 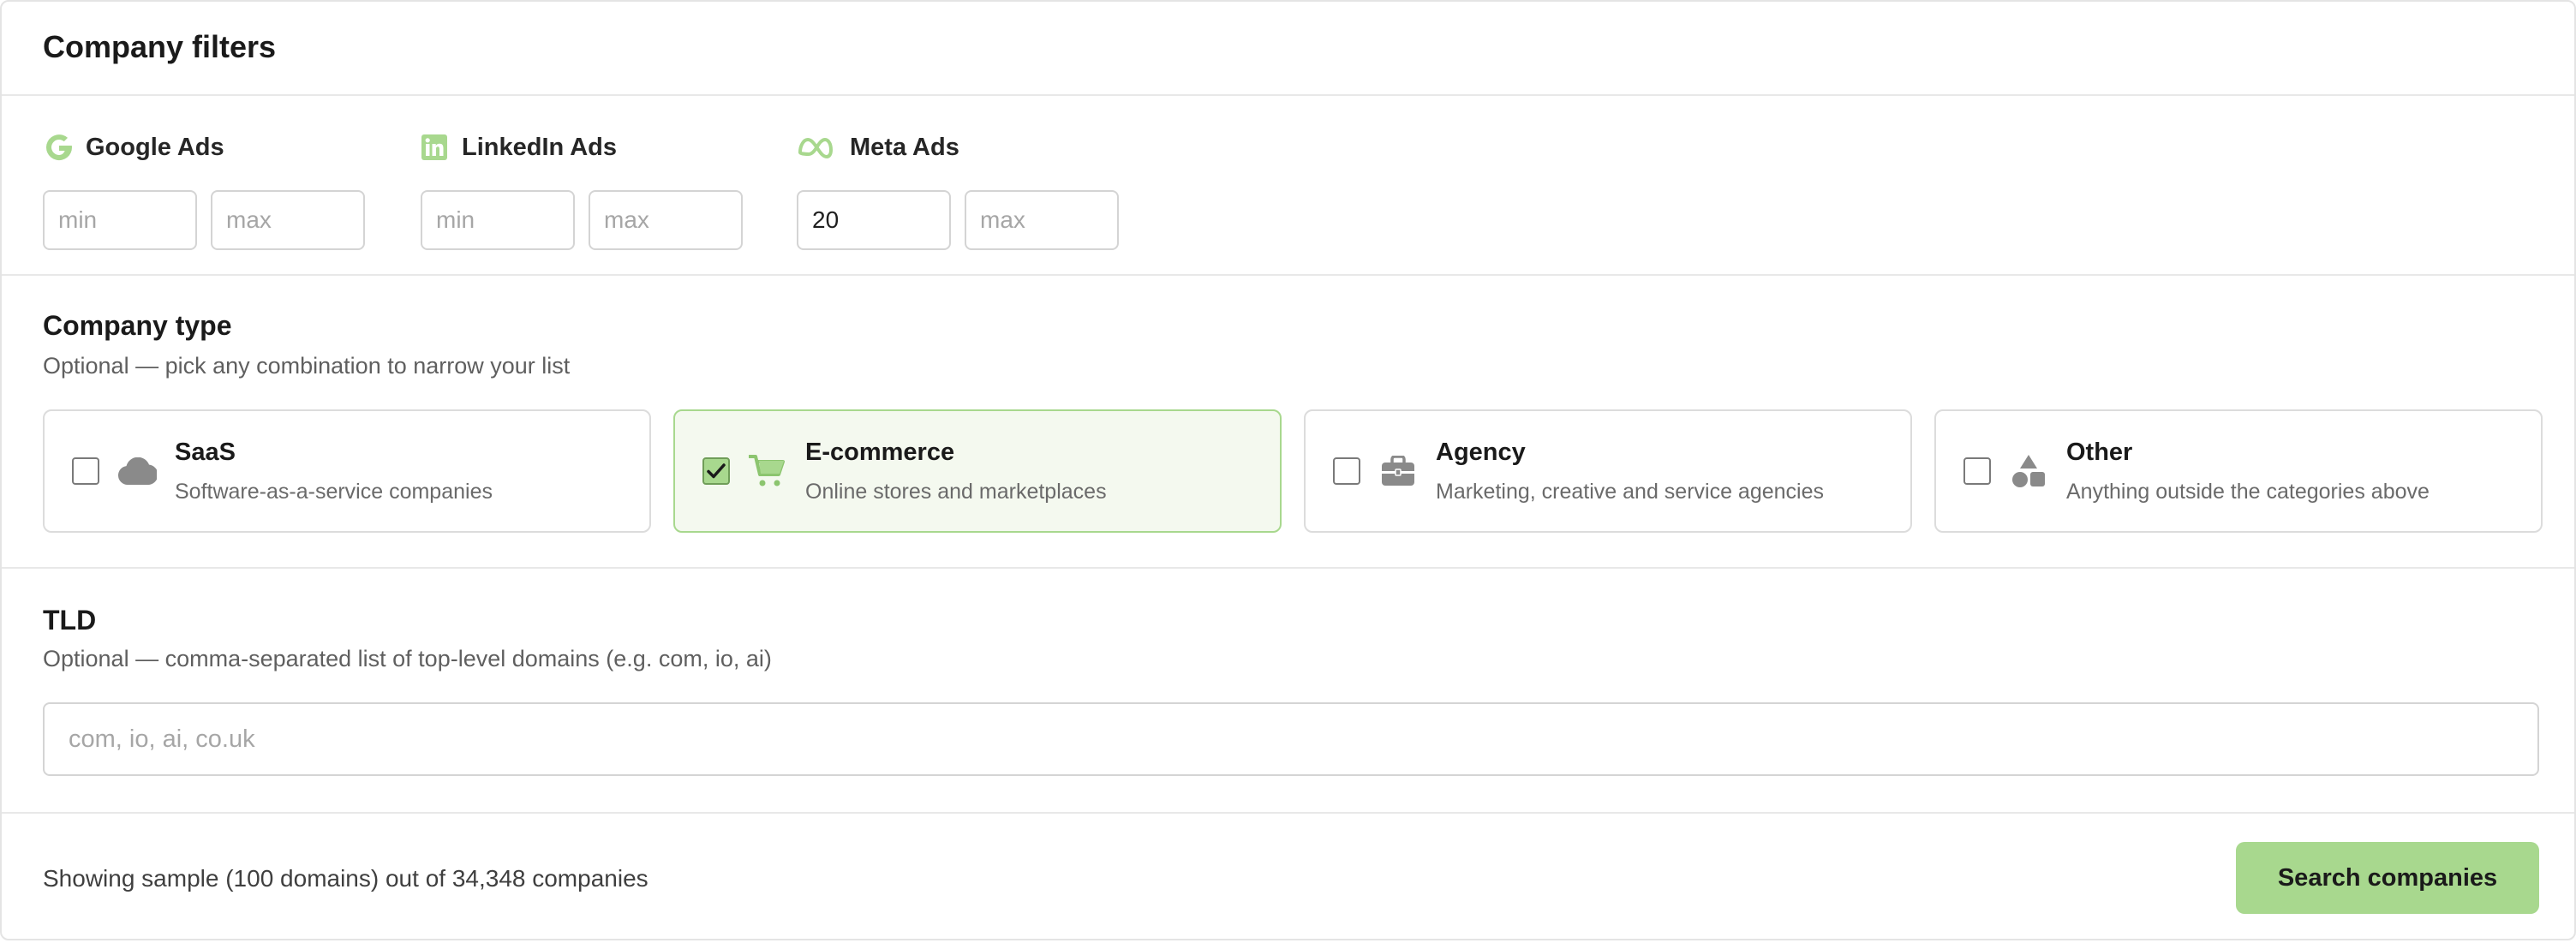 I want to click on linkedin-ads-max-input, so click(x=666, y=220).